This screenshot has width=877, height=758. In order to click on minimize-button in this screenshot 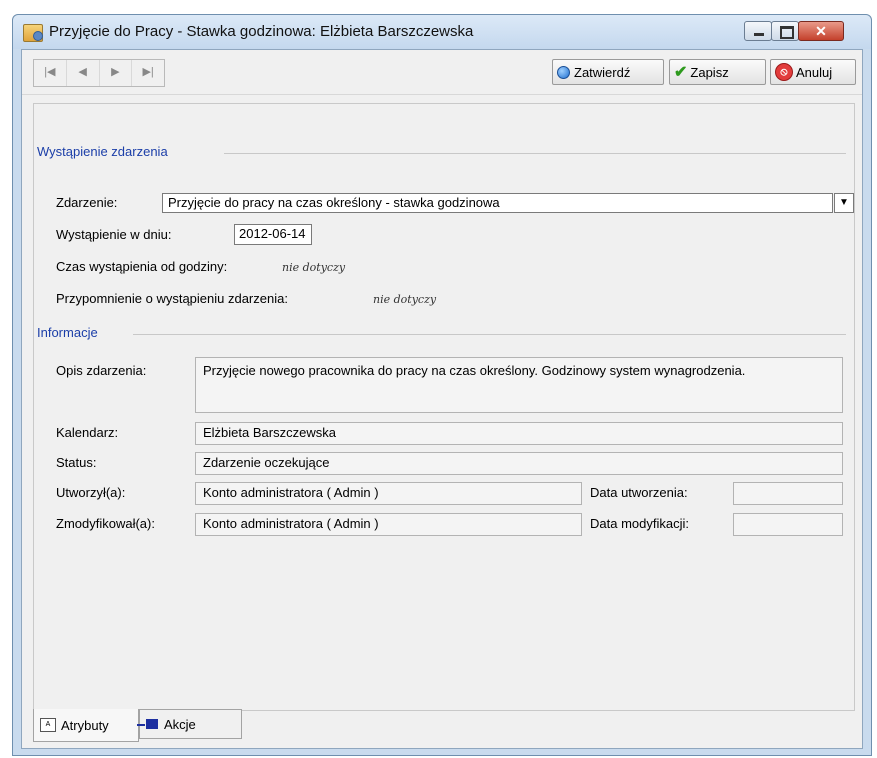, I will do `click(758, 31)`.